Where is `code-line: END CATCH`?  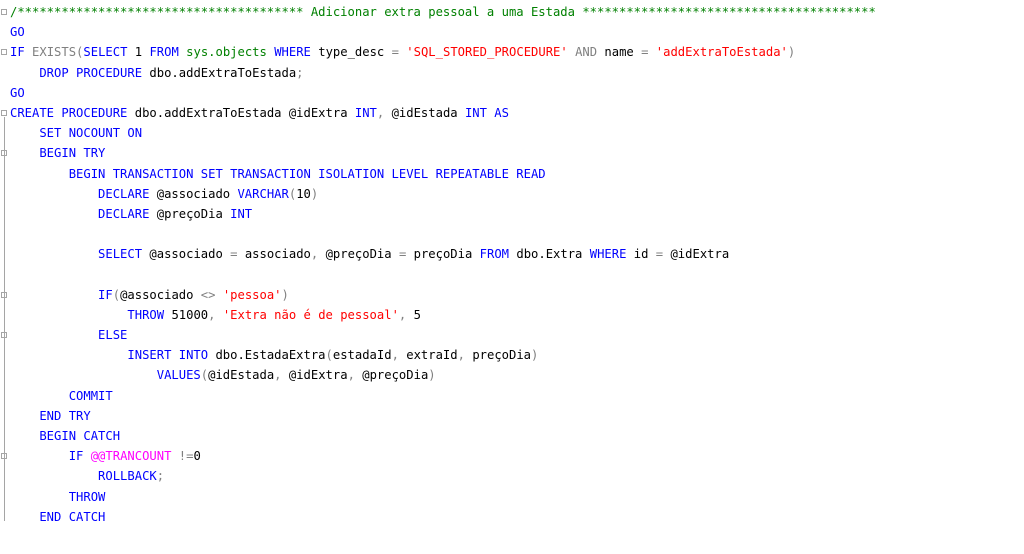
code-line: END CATCH is located at coordinates (517, 517).